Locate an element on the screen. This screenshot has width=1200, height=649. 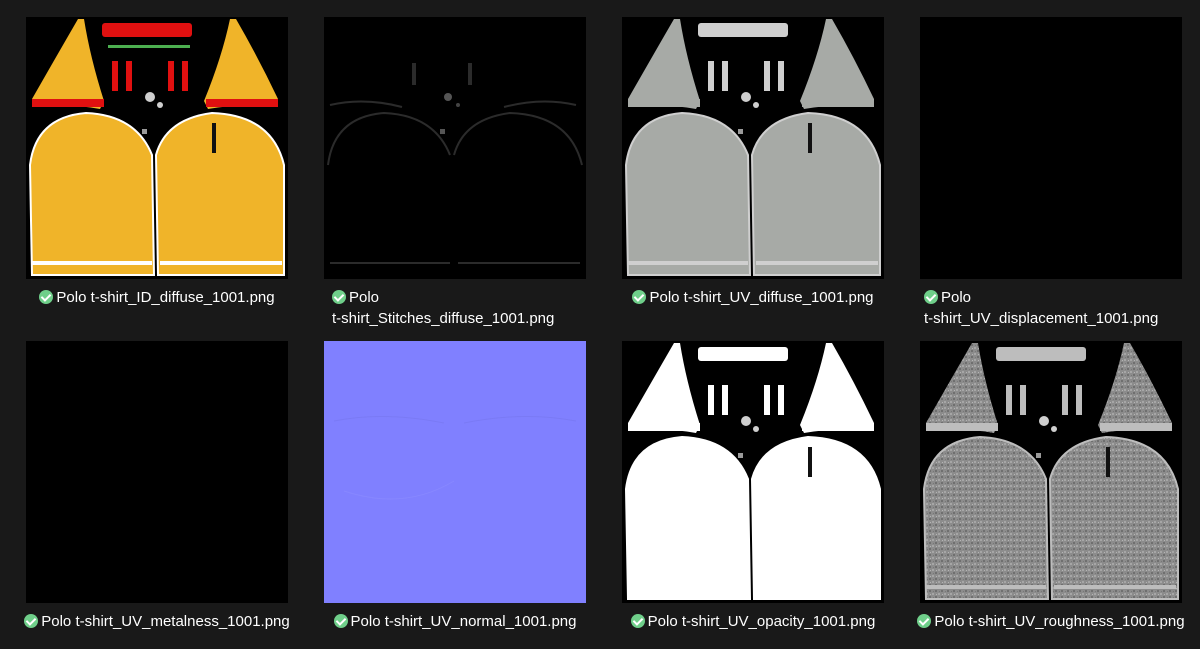
file-caption: Polo t-shirt_UV_opacity_1001.png is located at coordinates (753, 621).